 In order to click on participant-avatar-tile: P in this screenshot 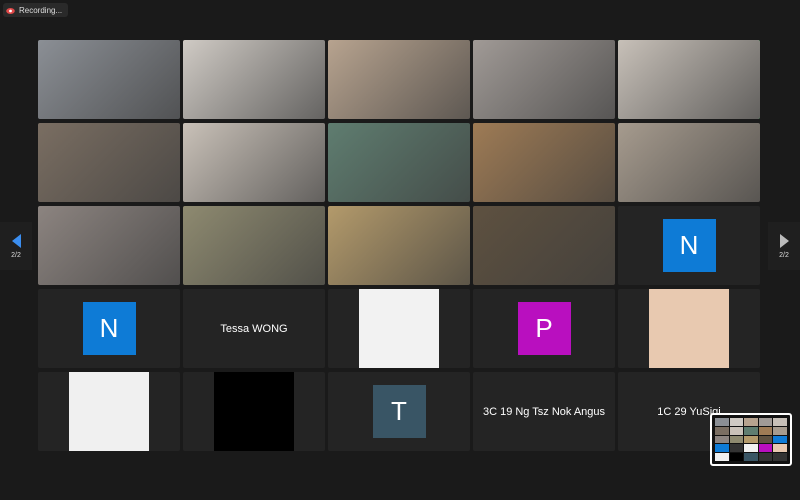, I will do `click(544, 328)`.